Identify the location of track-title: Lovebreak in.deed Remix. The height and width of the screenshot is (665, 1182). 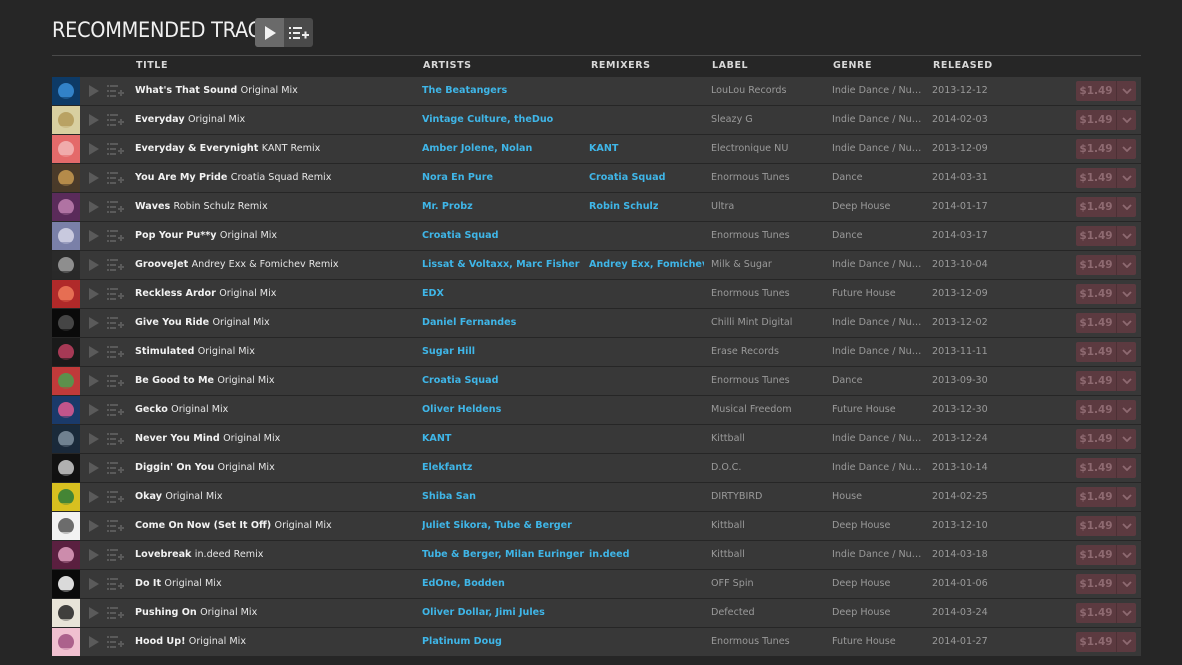
(277, 555).